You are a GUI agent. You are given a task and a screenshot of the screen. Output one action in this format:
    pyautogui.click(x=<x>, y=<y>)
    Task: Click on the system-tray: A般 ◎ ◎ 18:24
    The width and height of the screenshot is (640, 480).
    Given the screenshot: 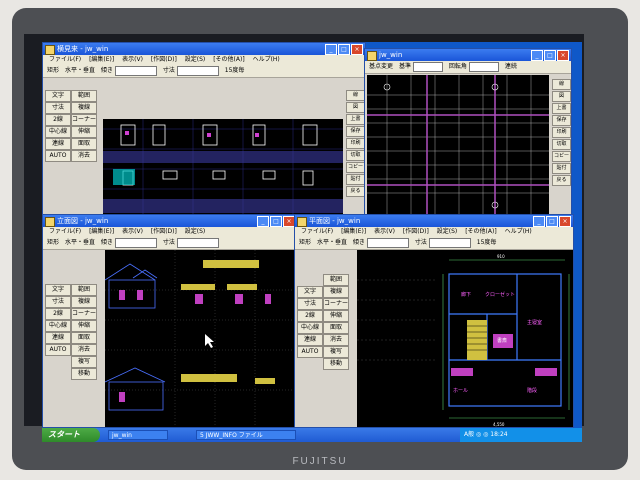 What is the action you would take?
    pyautogui.click(x=521, y=435)
    